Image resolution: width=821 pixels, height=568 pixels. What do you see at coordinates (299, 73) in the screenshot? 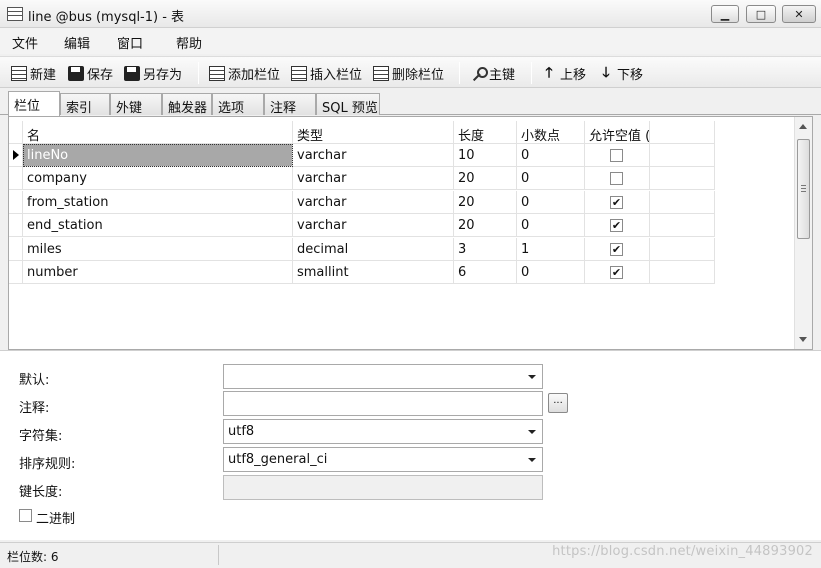
I see `insert-field-icon` at bounding box center [299, 73].